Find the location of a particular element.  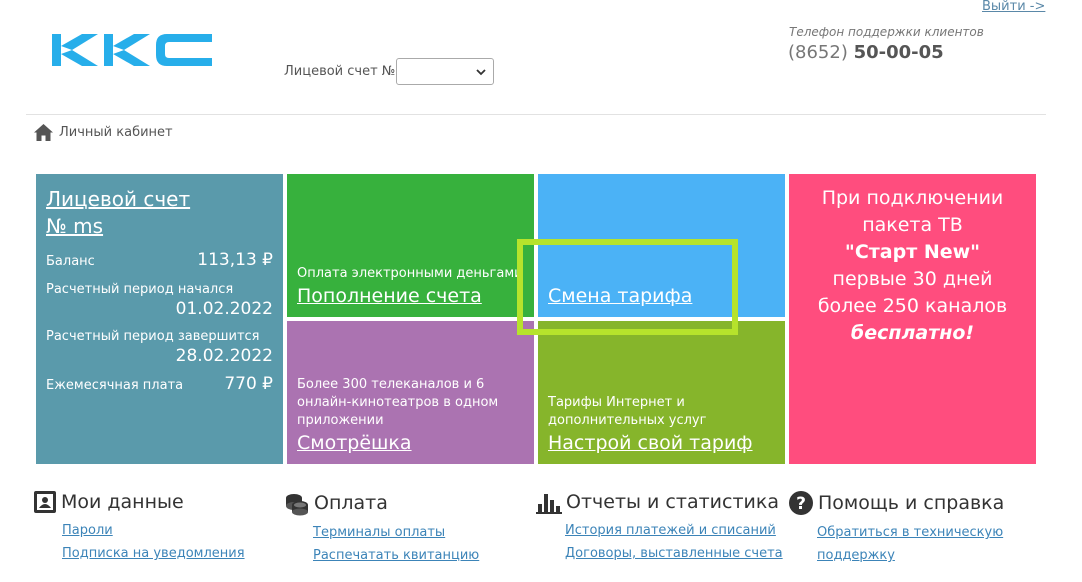

promo-line-2: пакета ТВ is located at coordinates (912, 225).